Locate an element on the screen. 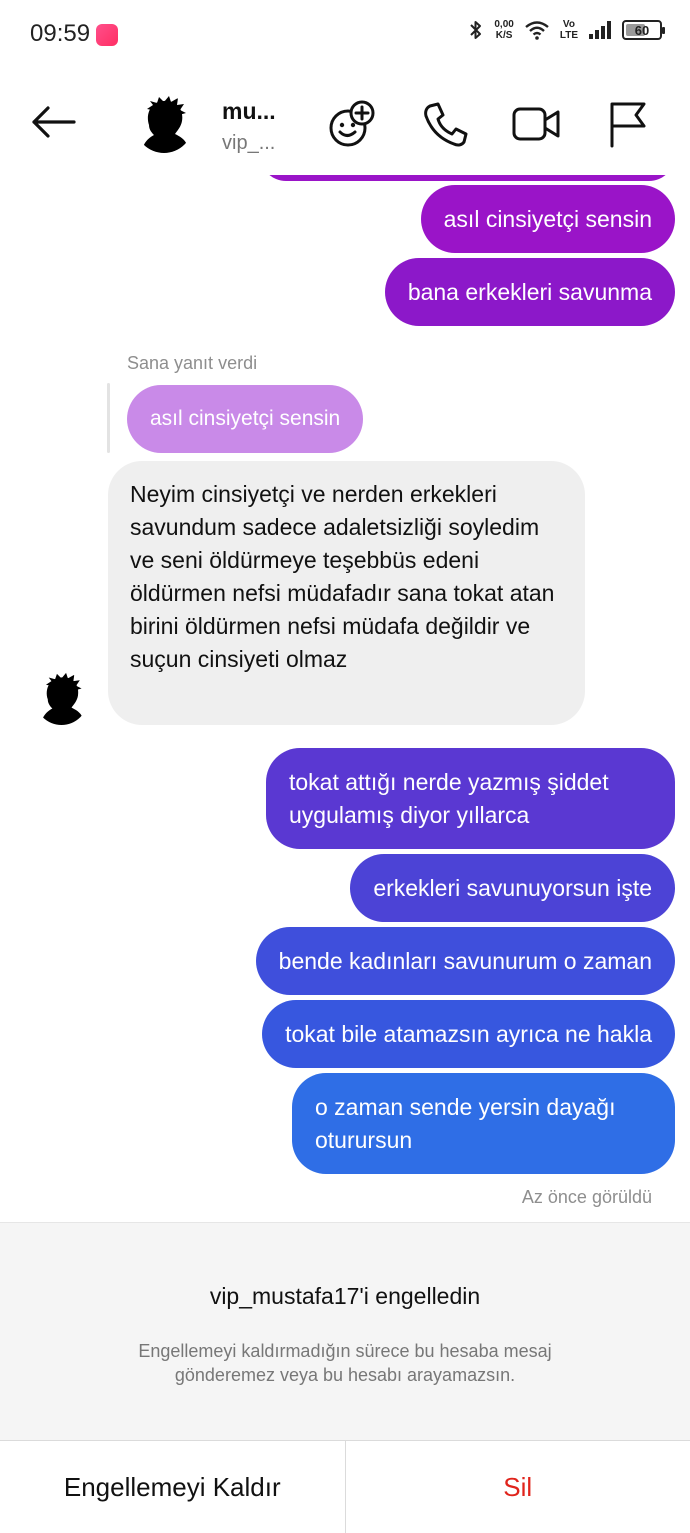  battery-percent: 60 is located at coordinates (642, 30).